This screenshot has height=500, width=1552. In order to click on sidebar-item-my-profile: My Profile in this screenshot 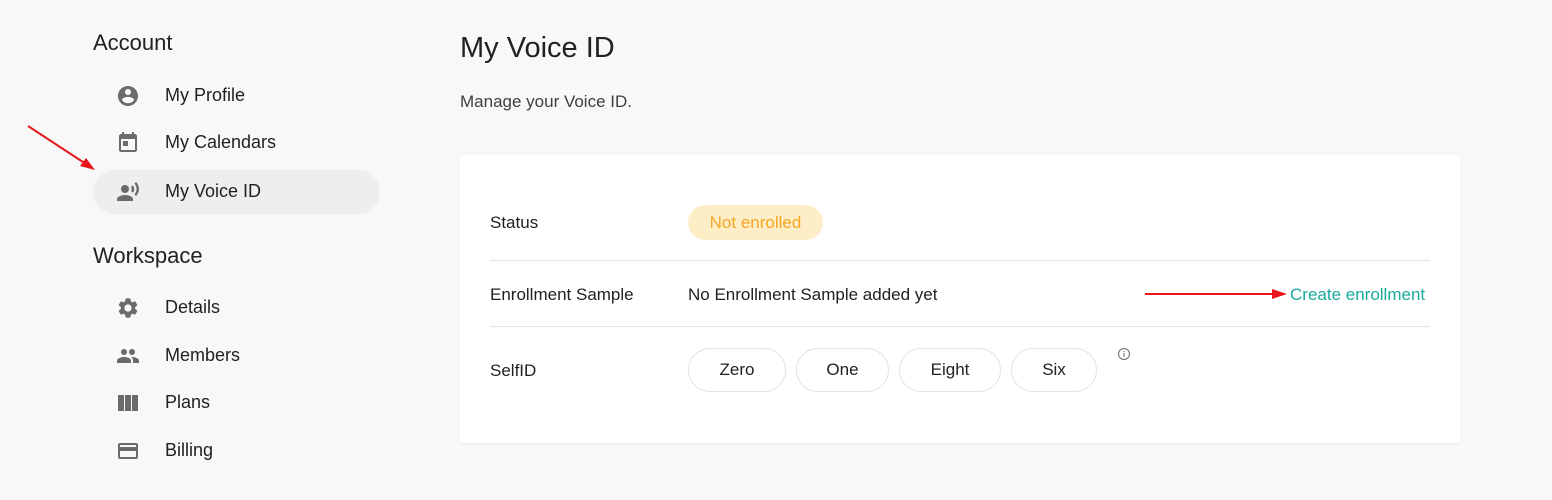, I will do `click(236, 96)`.